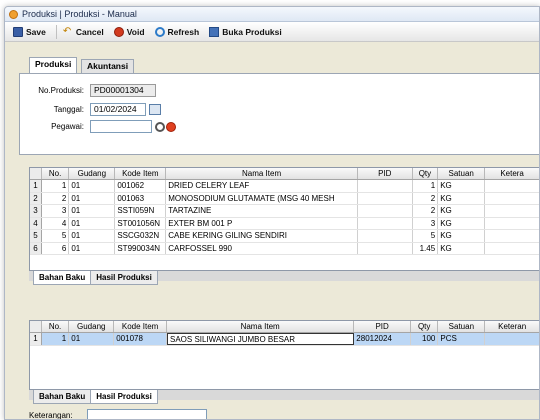  What do you see at coordinates (147, 414) in the screenshot?
I see `keterangan-field` at bounding box center [147, 414].